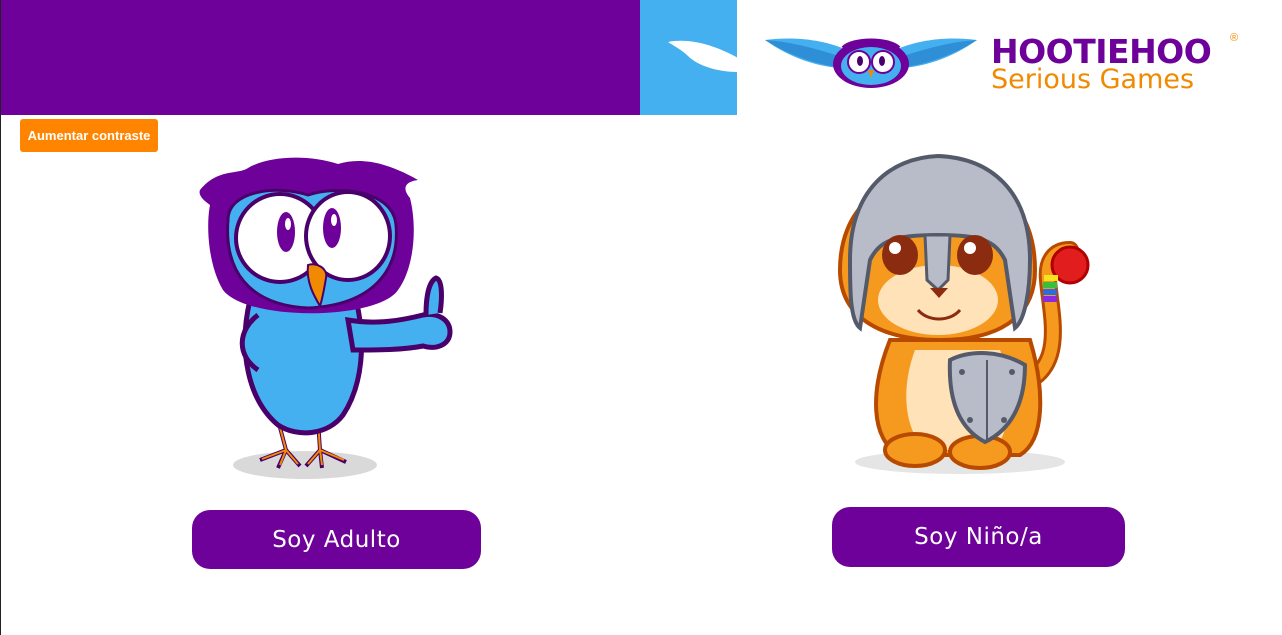  Describe the element at coordinates (1234, 38) in the screenshot. I see `registered-mark: ®` at that location.